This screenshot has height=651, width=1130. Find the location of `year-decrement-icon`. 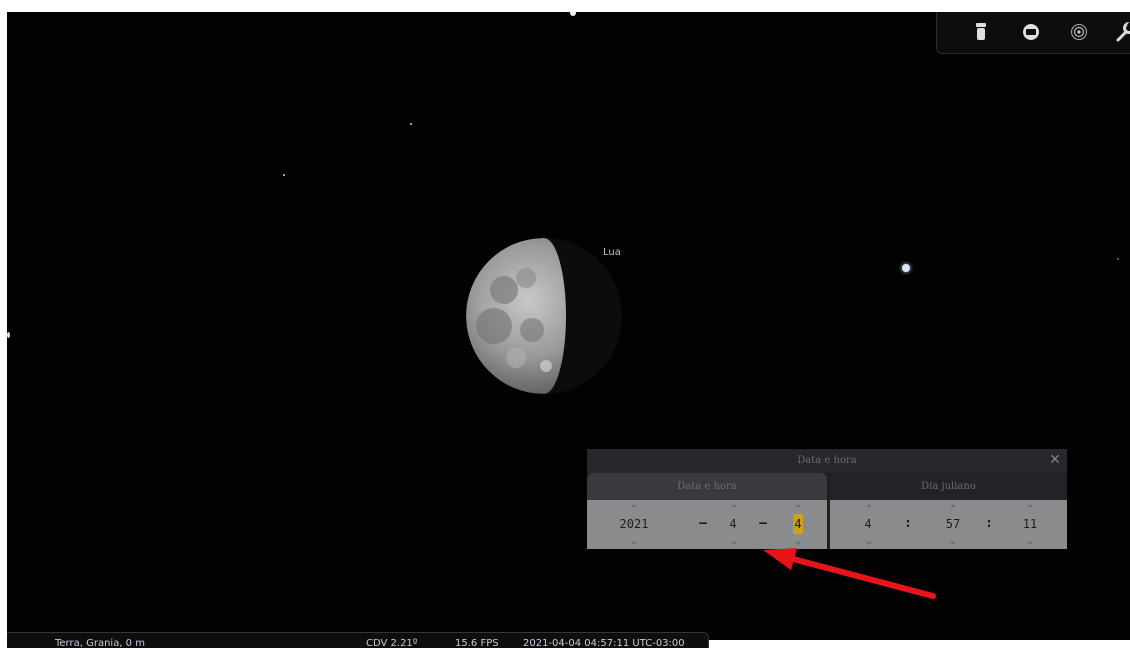

year-decrement-icon is located at coordinates (634, 543).